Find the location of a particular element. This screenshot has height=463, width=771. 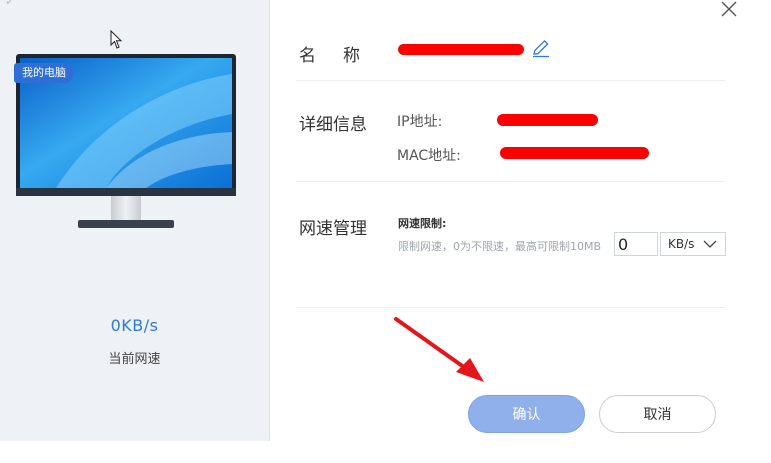

close-icon is located at coordinates (729, 10).